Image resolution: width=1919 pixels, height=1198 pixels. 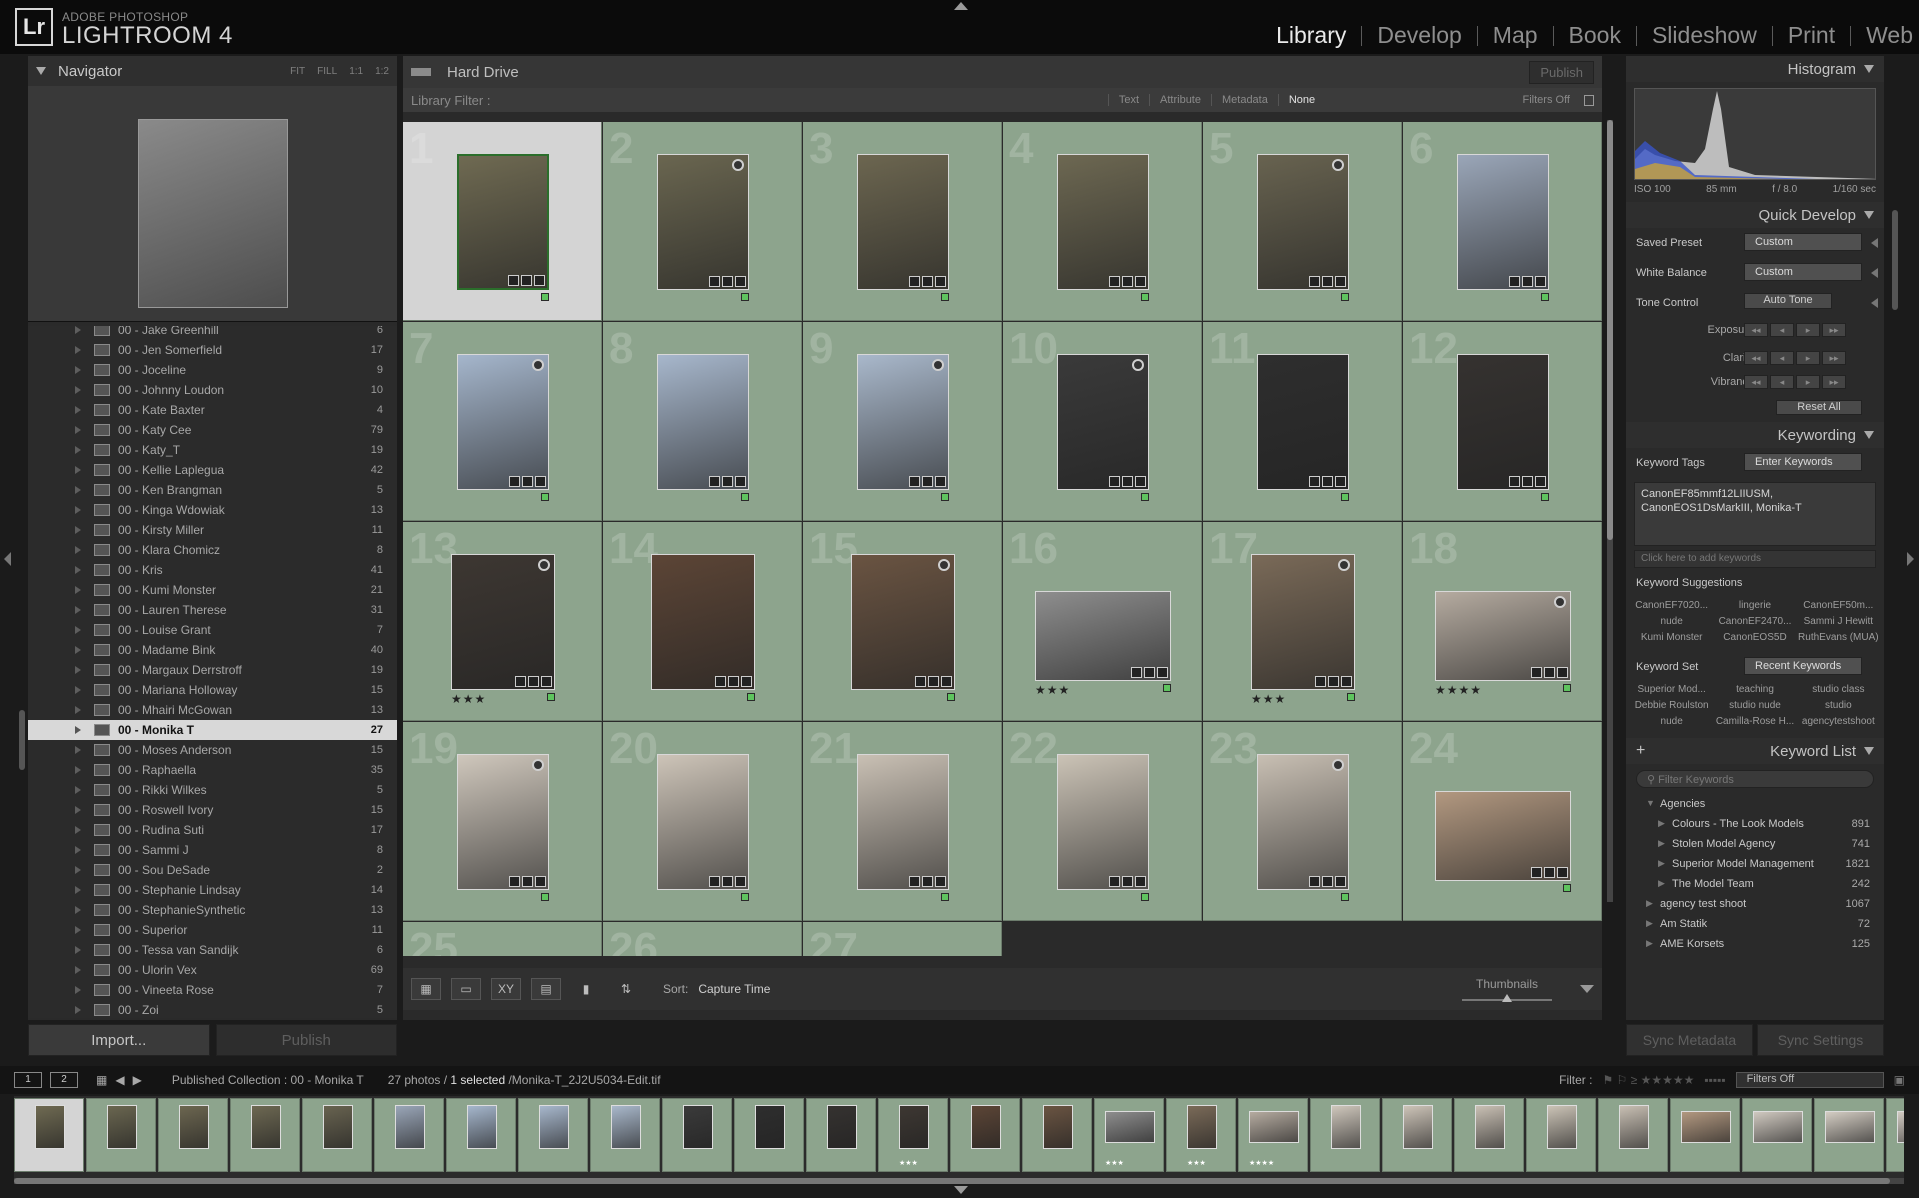 What do you see at coordinates (1755, 751) in the screenshot?
I see `keyword-list-header: + Keyword List` at bounding box center [1755, 751].